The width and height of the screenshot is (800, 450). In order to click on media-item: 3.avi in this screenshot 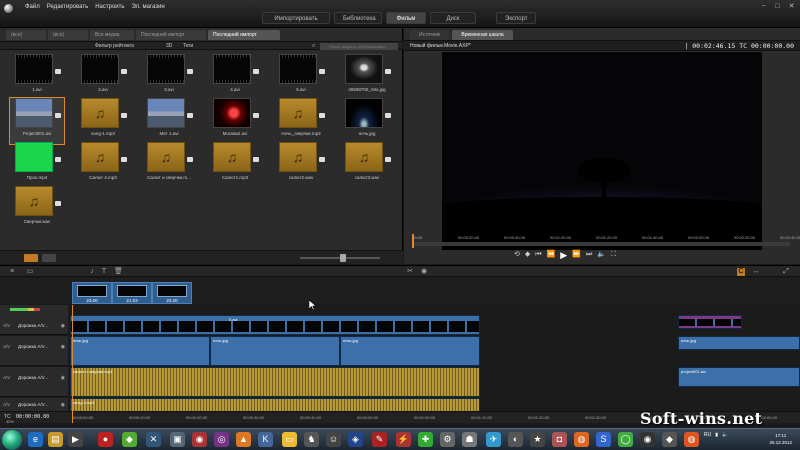, I will do `click(169, 77)`.